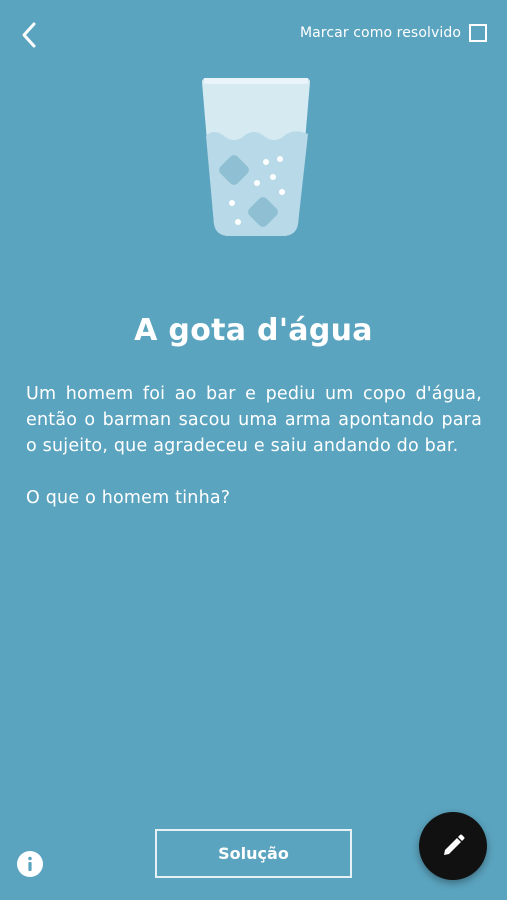 This screenshot has height=900, width=507. I want to click on pencil-icon, so click(454, 844).